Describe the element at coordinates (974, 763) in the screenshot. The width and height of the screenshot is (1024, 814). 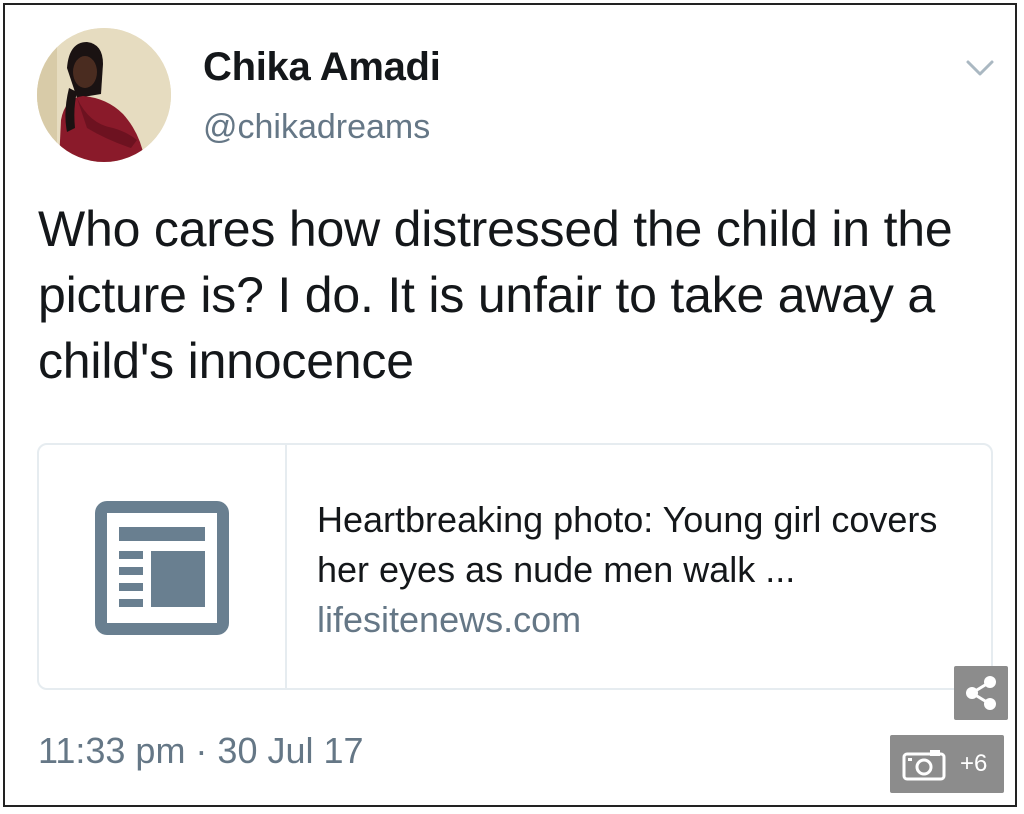
I see `gallery-count: +6` at that location.